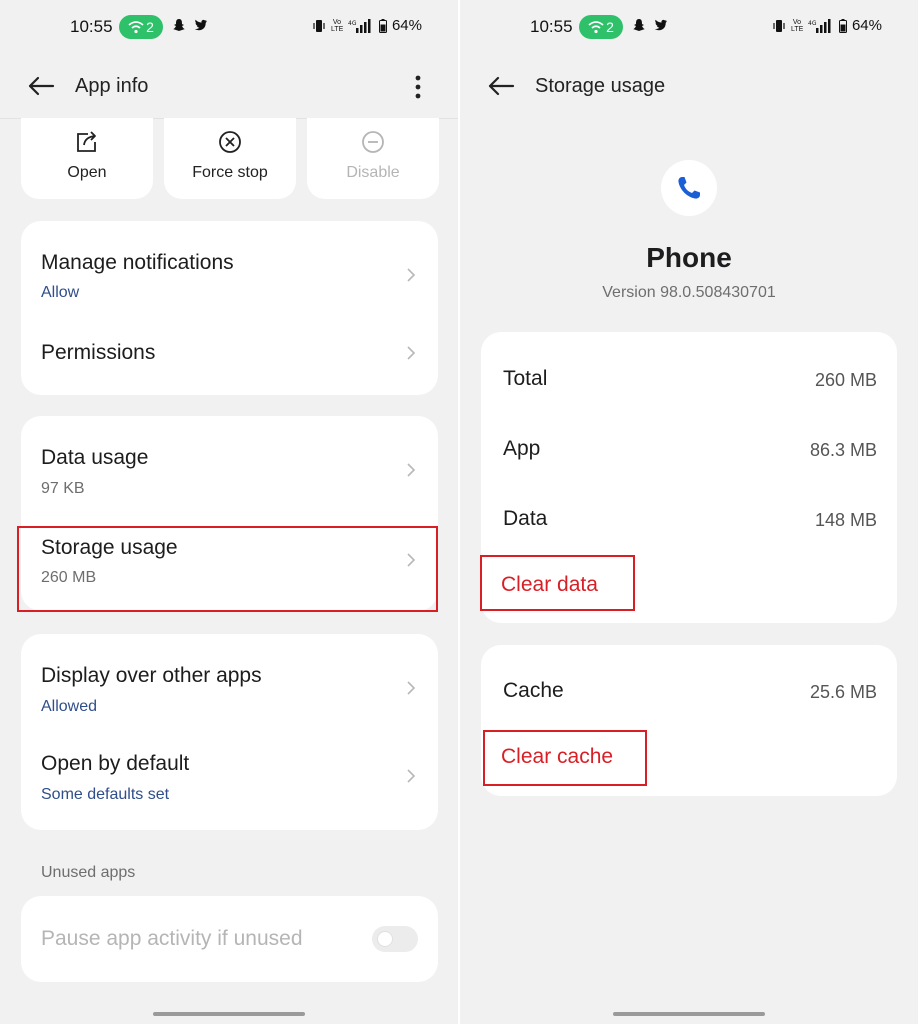 The height and width of the screenshot is (1024, 918). I want to click on notifications-card: Manage notifications Allow Permissions, so click(229, 308).